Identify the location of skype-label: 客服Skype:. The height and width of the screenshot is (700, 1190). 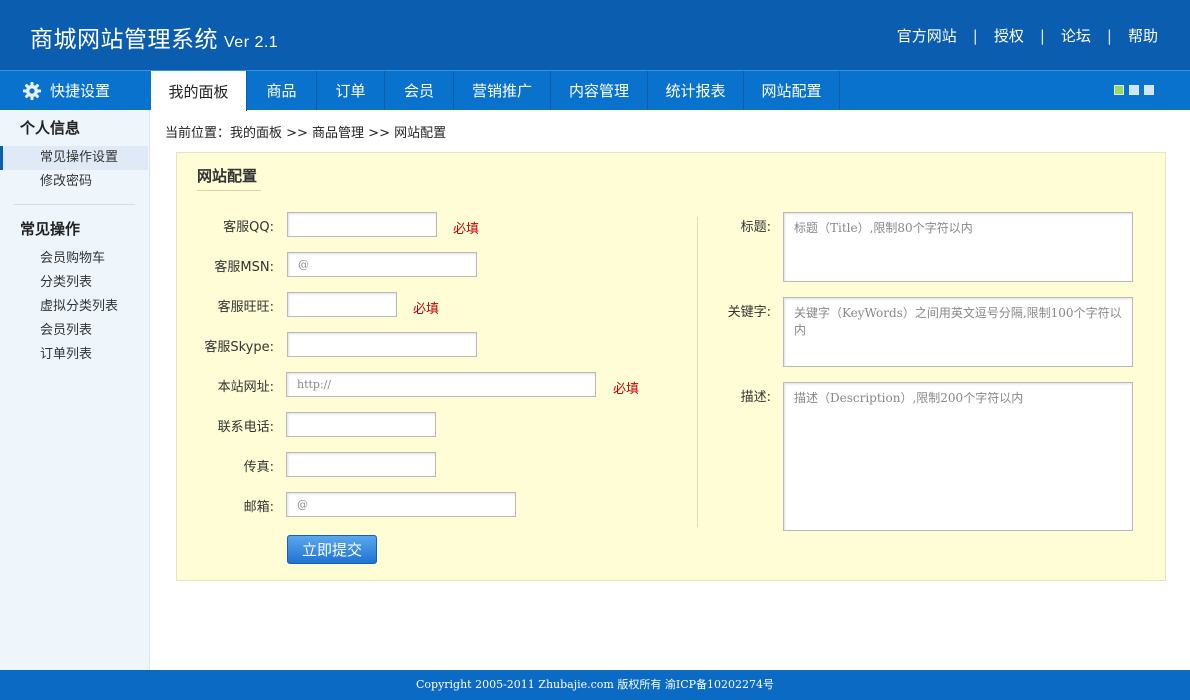
(239, 347).